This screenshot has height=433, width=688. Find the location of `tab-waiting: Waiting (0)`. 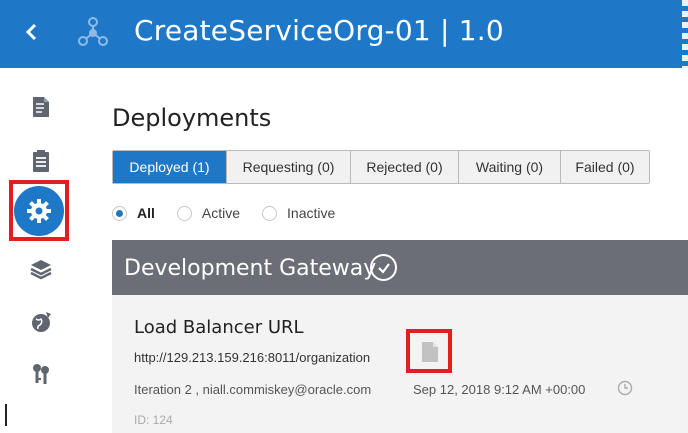

tab-waiting: Waiting (0) is located at coordinates (510, 167).